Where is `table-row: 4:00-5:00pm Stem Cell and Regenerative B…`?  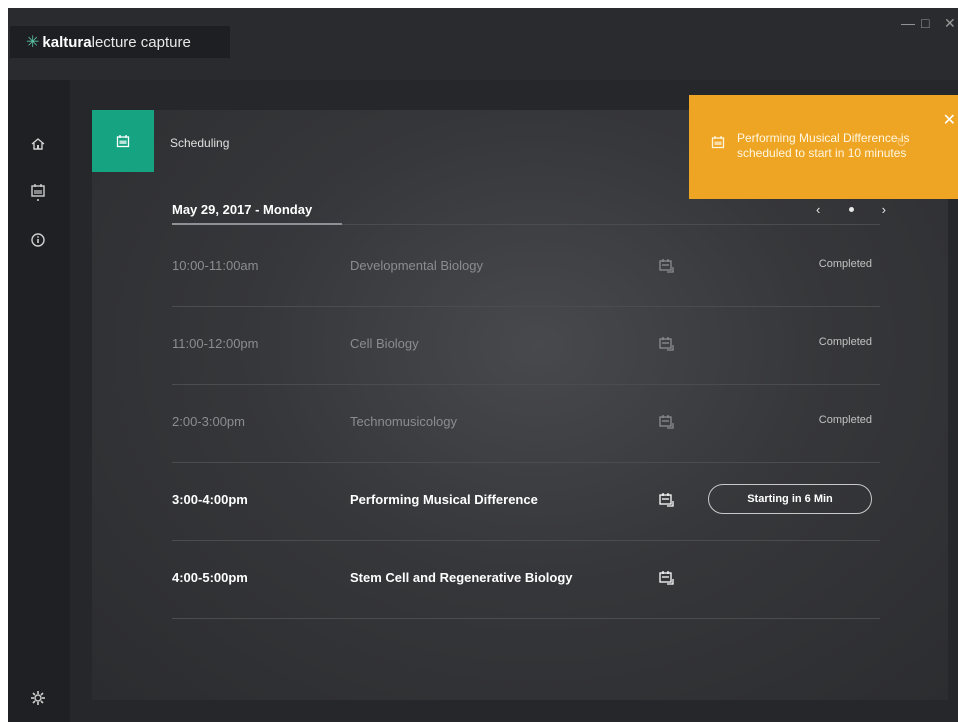
table-row: 4:00-5:00pm Stem Cell and Regenerative B… is located at coordinates (526, 579).